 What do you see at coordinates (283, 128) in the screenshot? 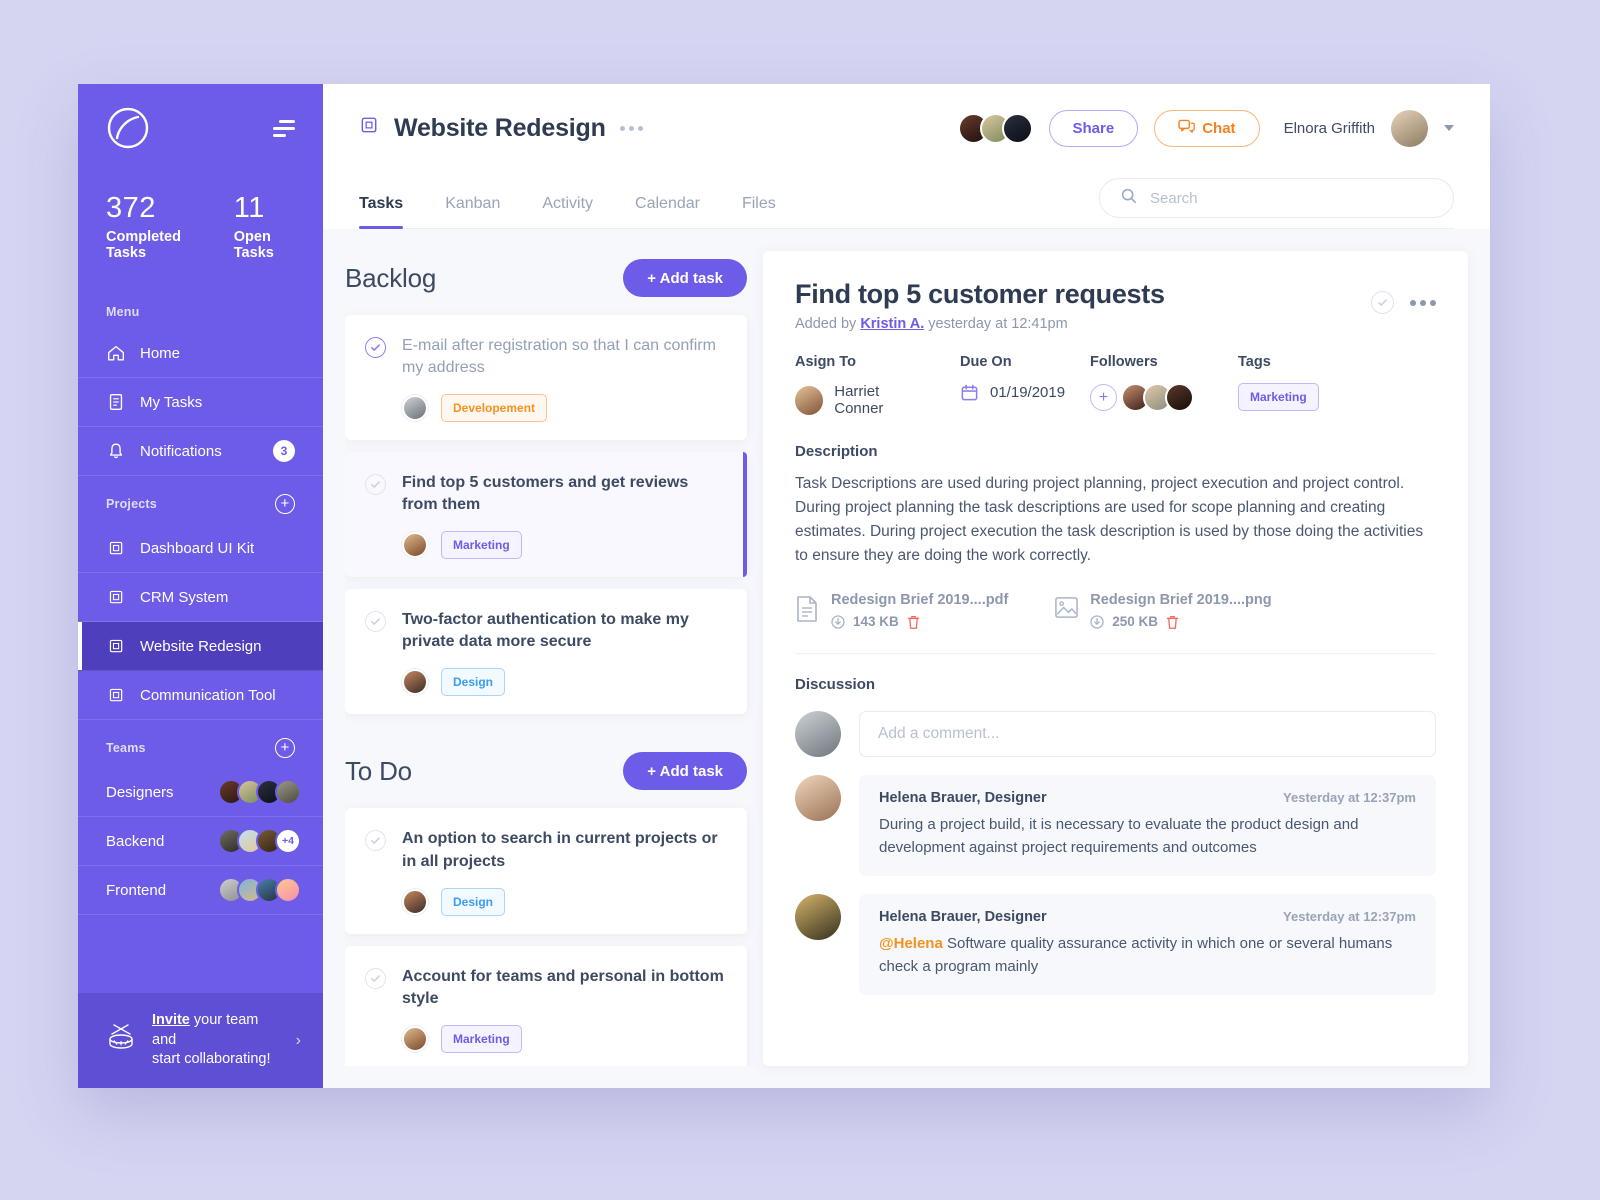
I see `collapse-menu-icon` at bounding box center [283, 128].